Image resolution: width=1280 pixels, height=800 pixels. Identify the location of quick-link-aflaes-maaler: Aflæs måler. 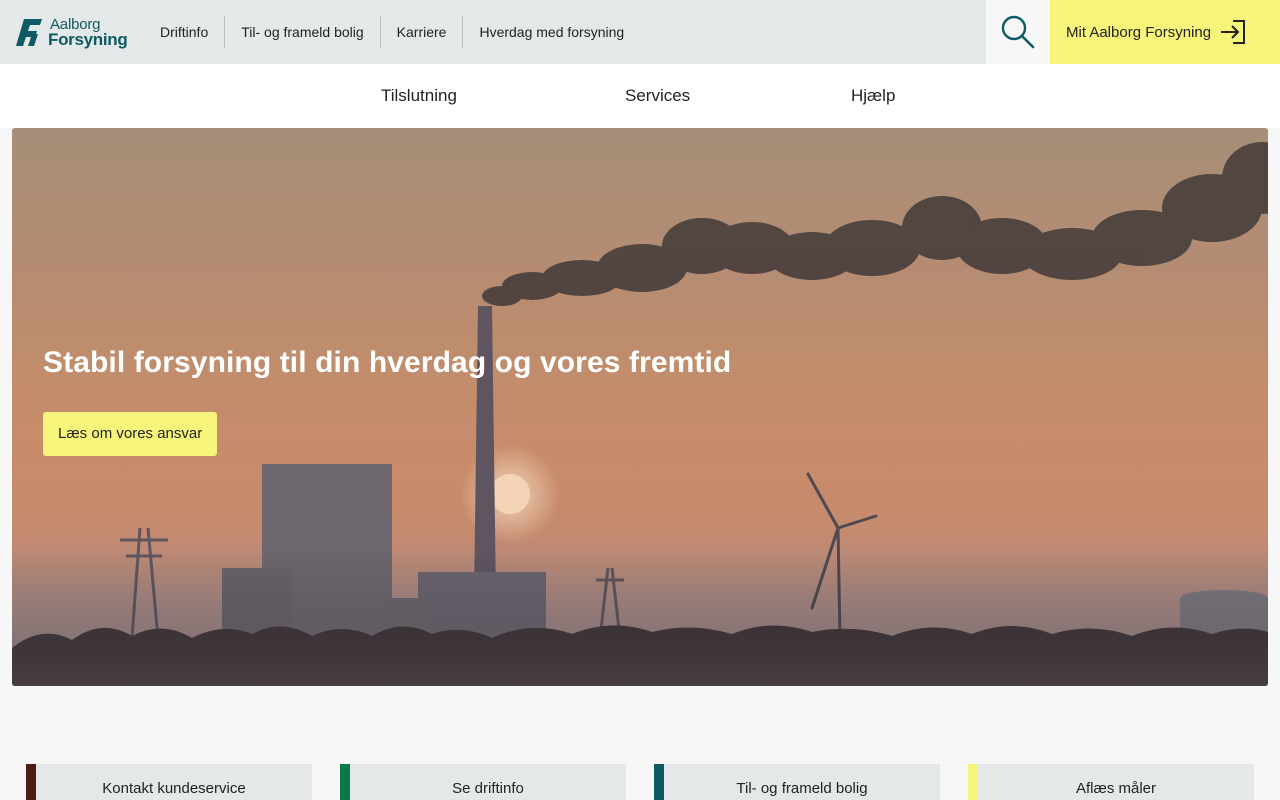
(1111, 782).